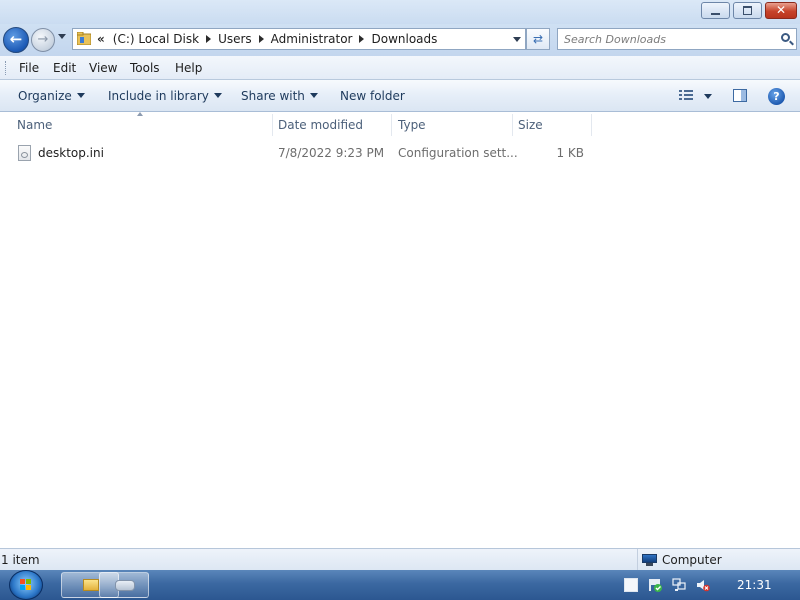  What do you see at coordinates (64, 68) in the screenshot?
I see `menu-edit: Edit` at bounding box center [64, 68].